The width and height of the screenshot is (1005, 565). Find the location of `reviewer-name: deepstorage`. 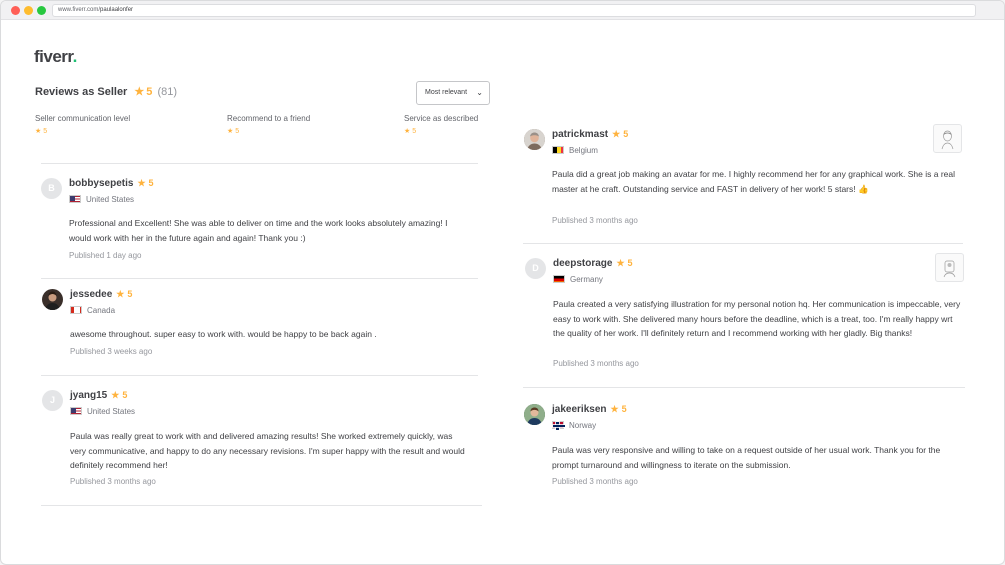

reviewer-name: deepstorage is located at coordinates (582, 263).